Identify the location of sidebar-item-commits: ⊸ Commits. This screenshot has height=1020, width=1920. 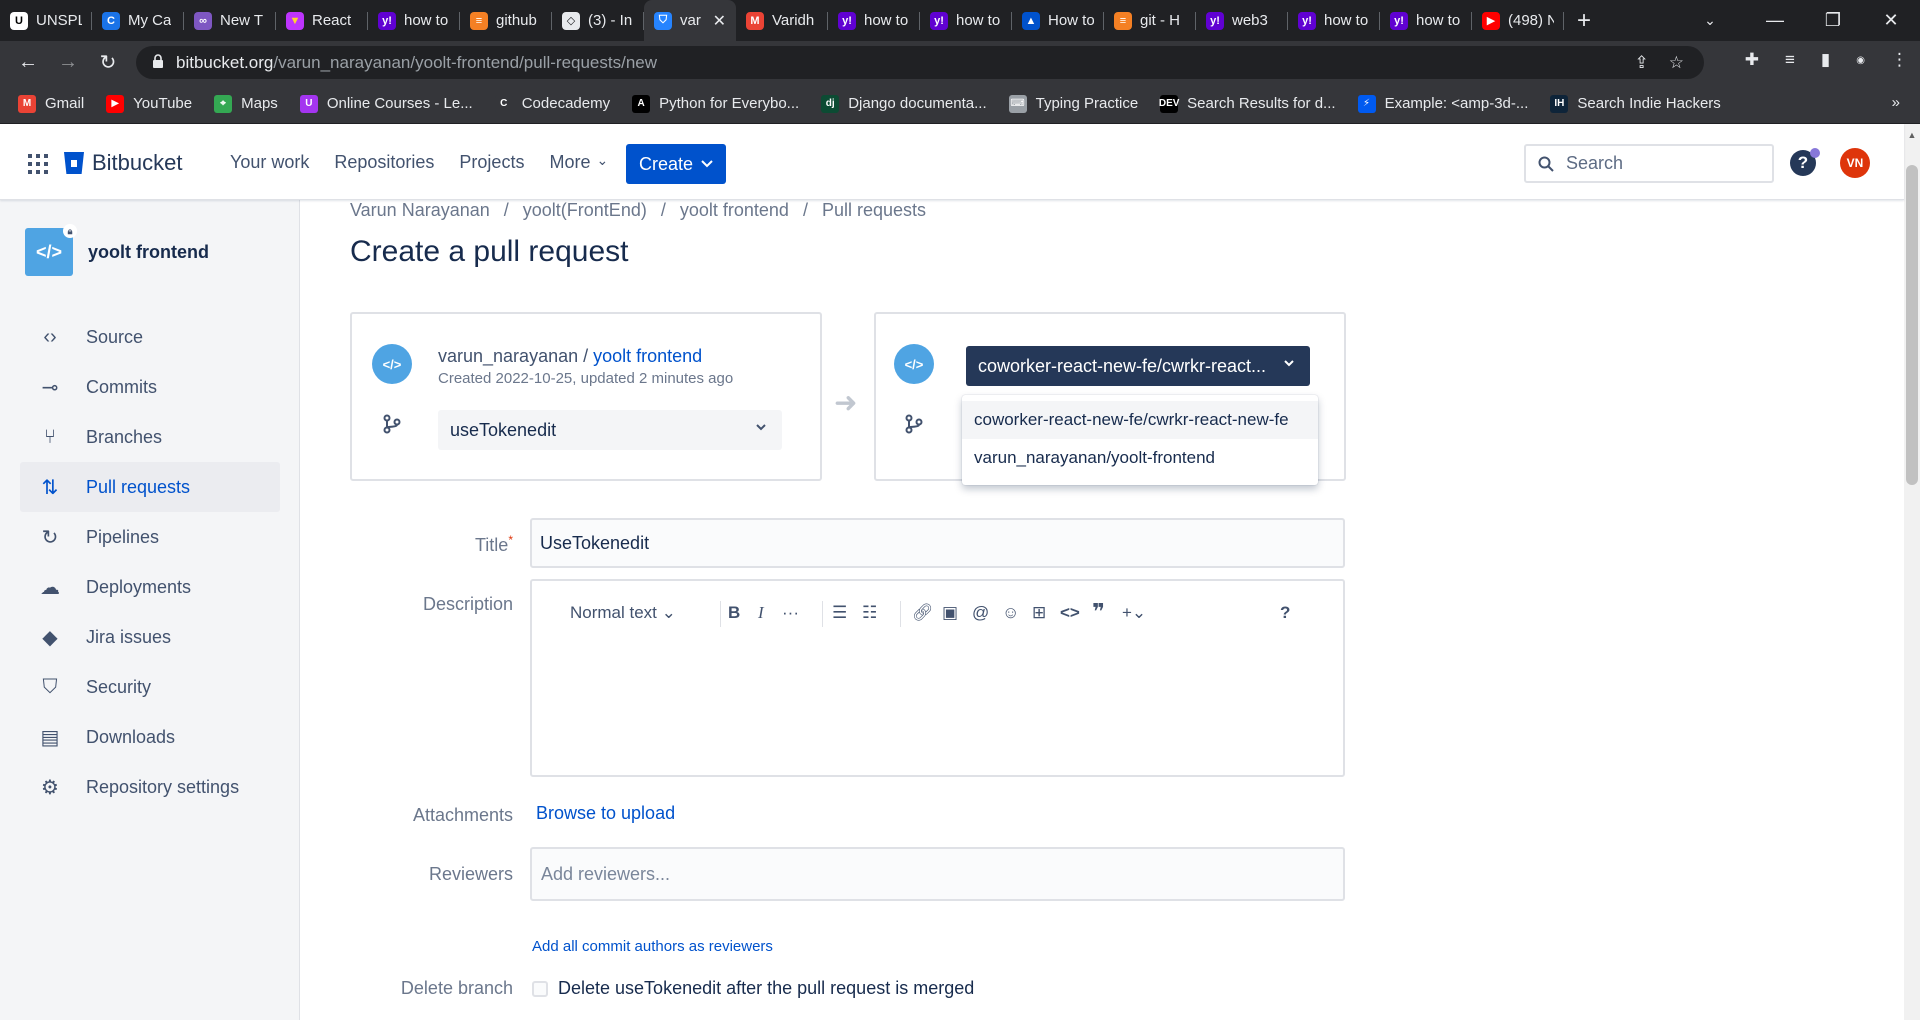
(150, 387).